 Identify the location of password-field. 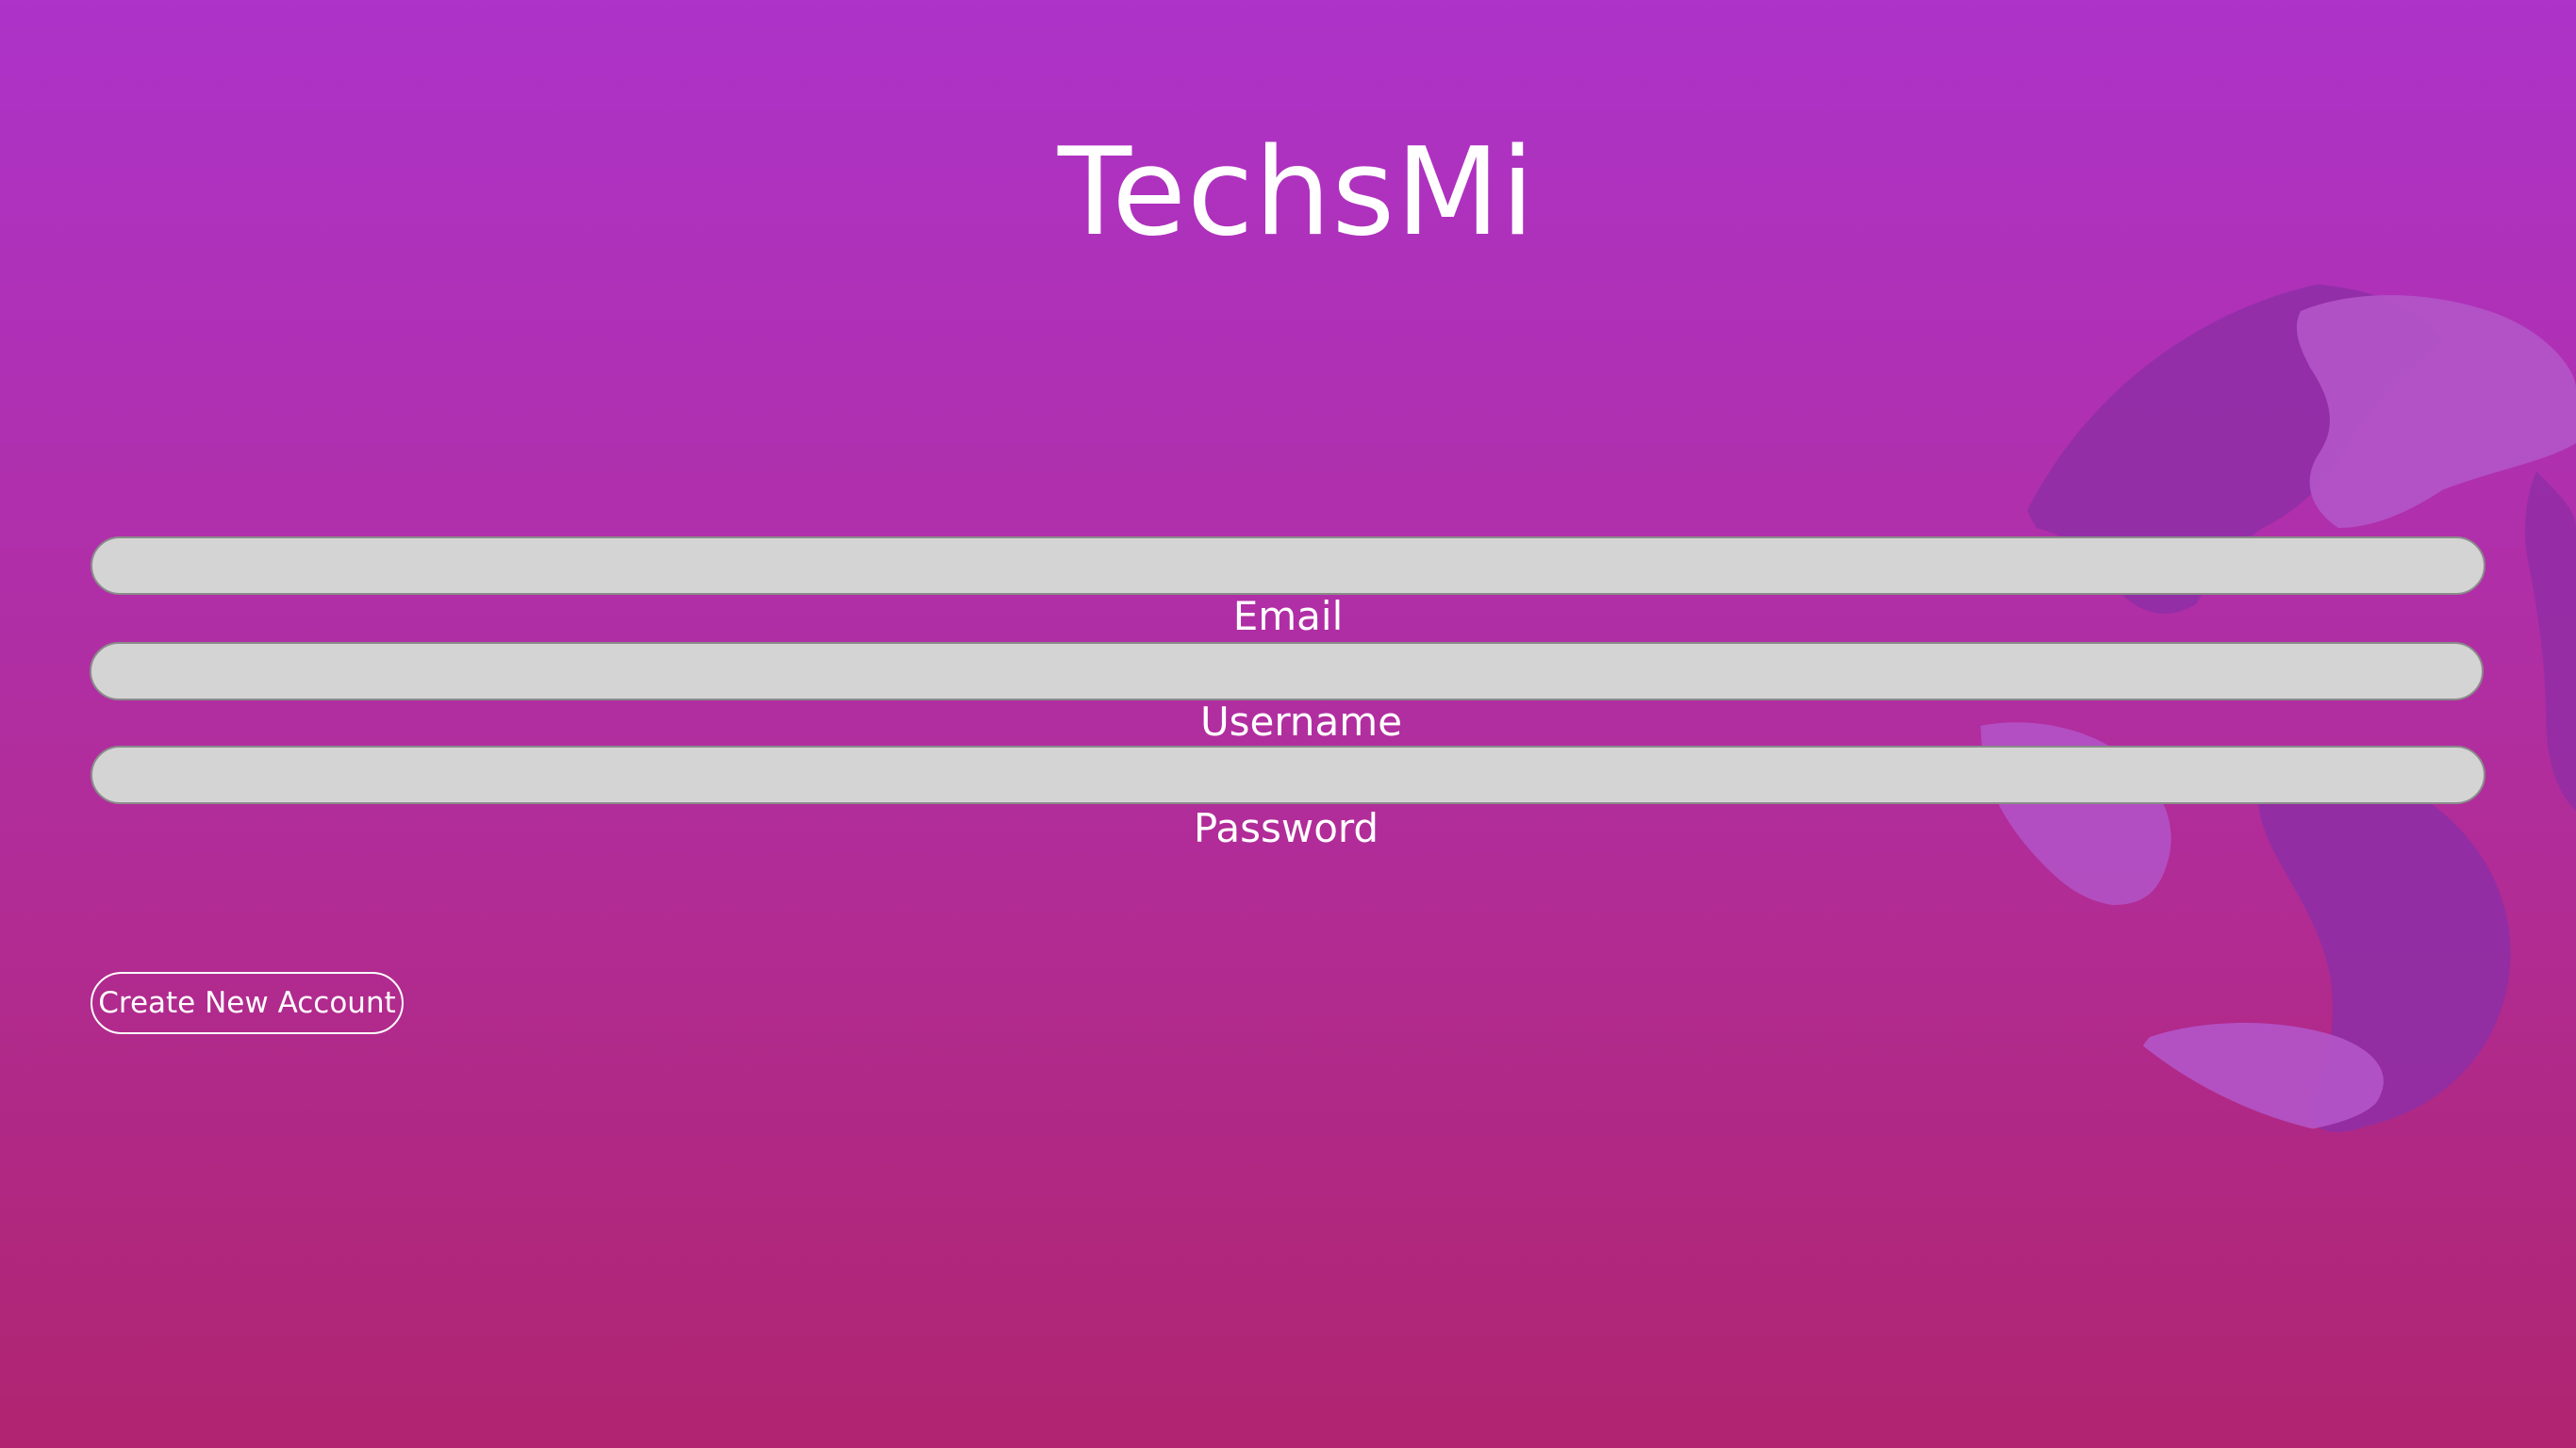
(1288, 775).